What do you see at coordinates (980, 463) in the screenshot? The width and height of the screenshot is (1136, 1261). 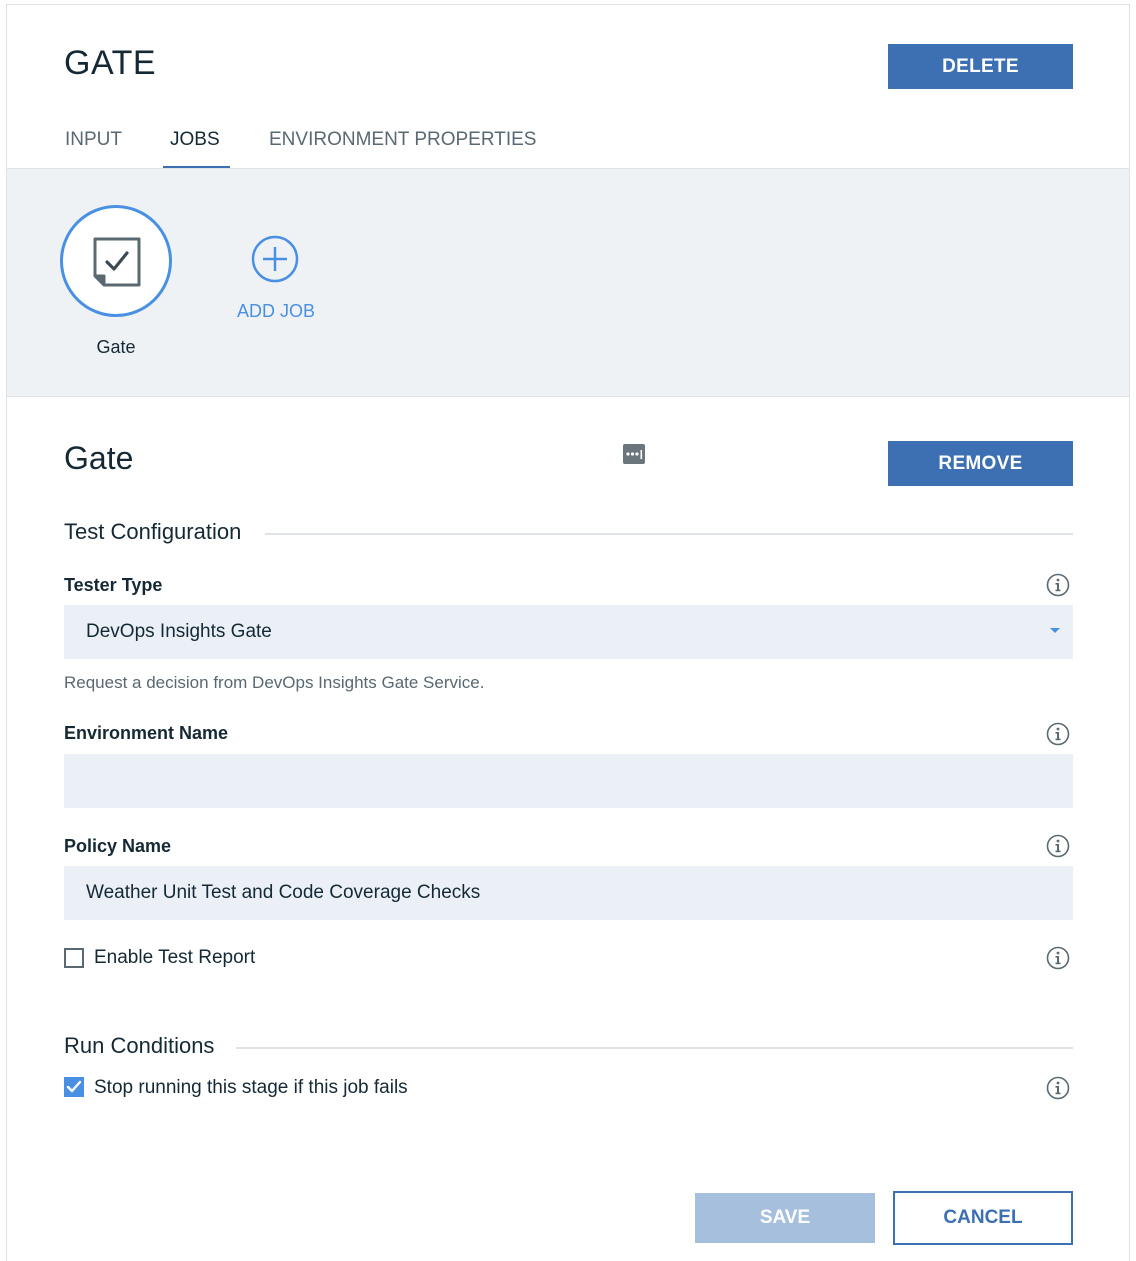 I see `remove-button: REMOVE` at bounding box center [980, 463].